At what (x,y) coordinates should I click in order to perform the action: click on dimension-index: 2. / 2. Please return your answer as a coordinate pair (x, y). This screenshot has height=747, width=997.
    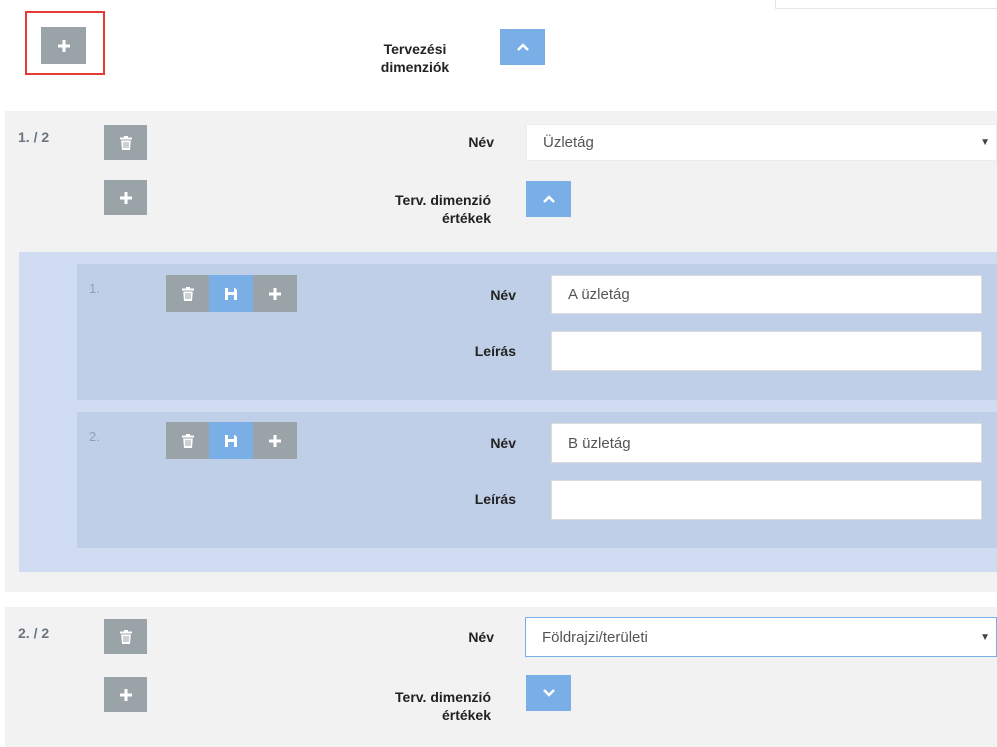
    Looking at the image, I should click on (34, 633).